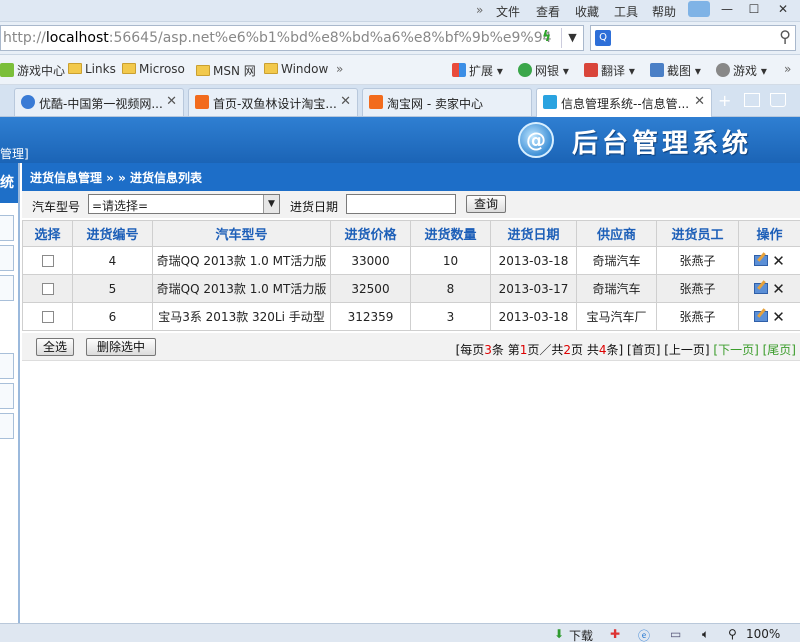 This screenshot has width=800, height=642. I want to click on cell-model: 奇瑞QQ 2013款 1.0 MT活力版, so click(241, 288).